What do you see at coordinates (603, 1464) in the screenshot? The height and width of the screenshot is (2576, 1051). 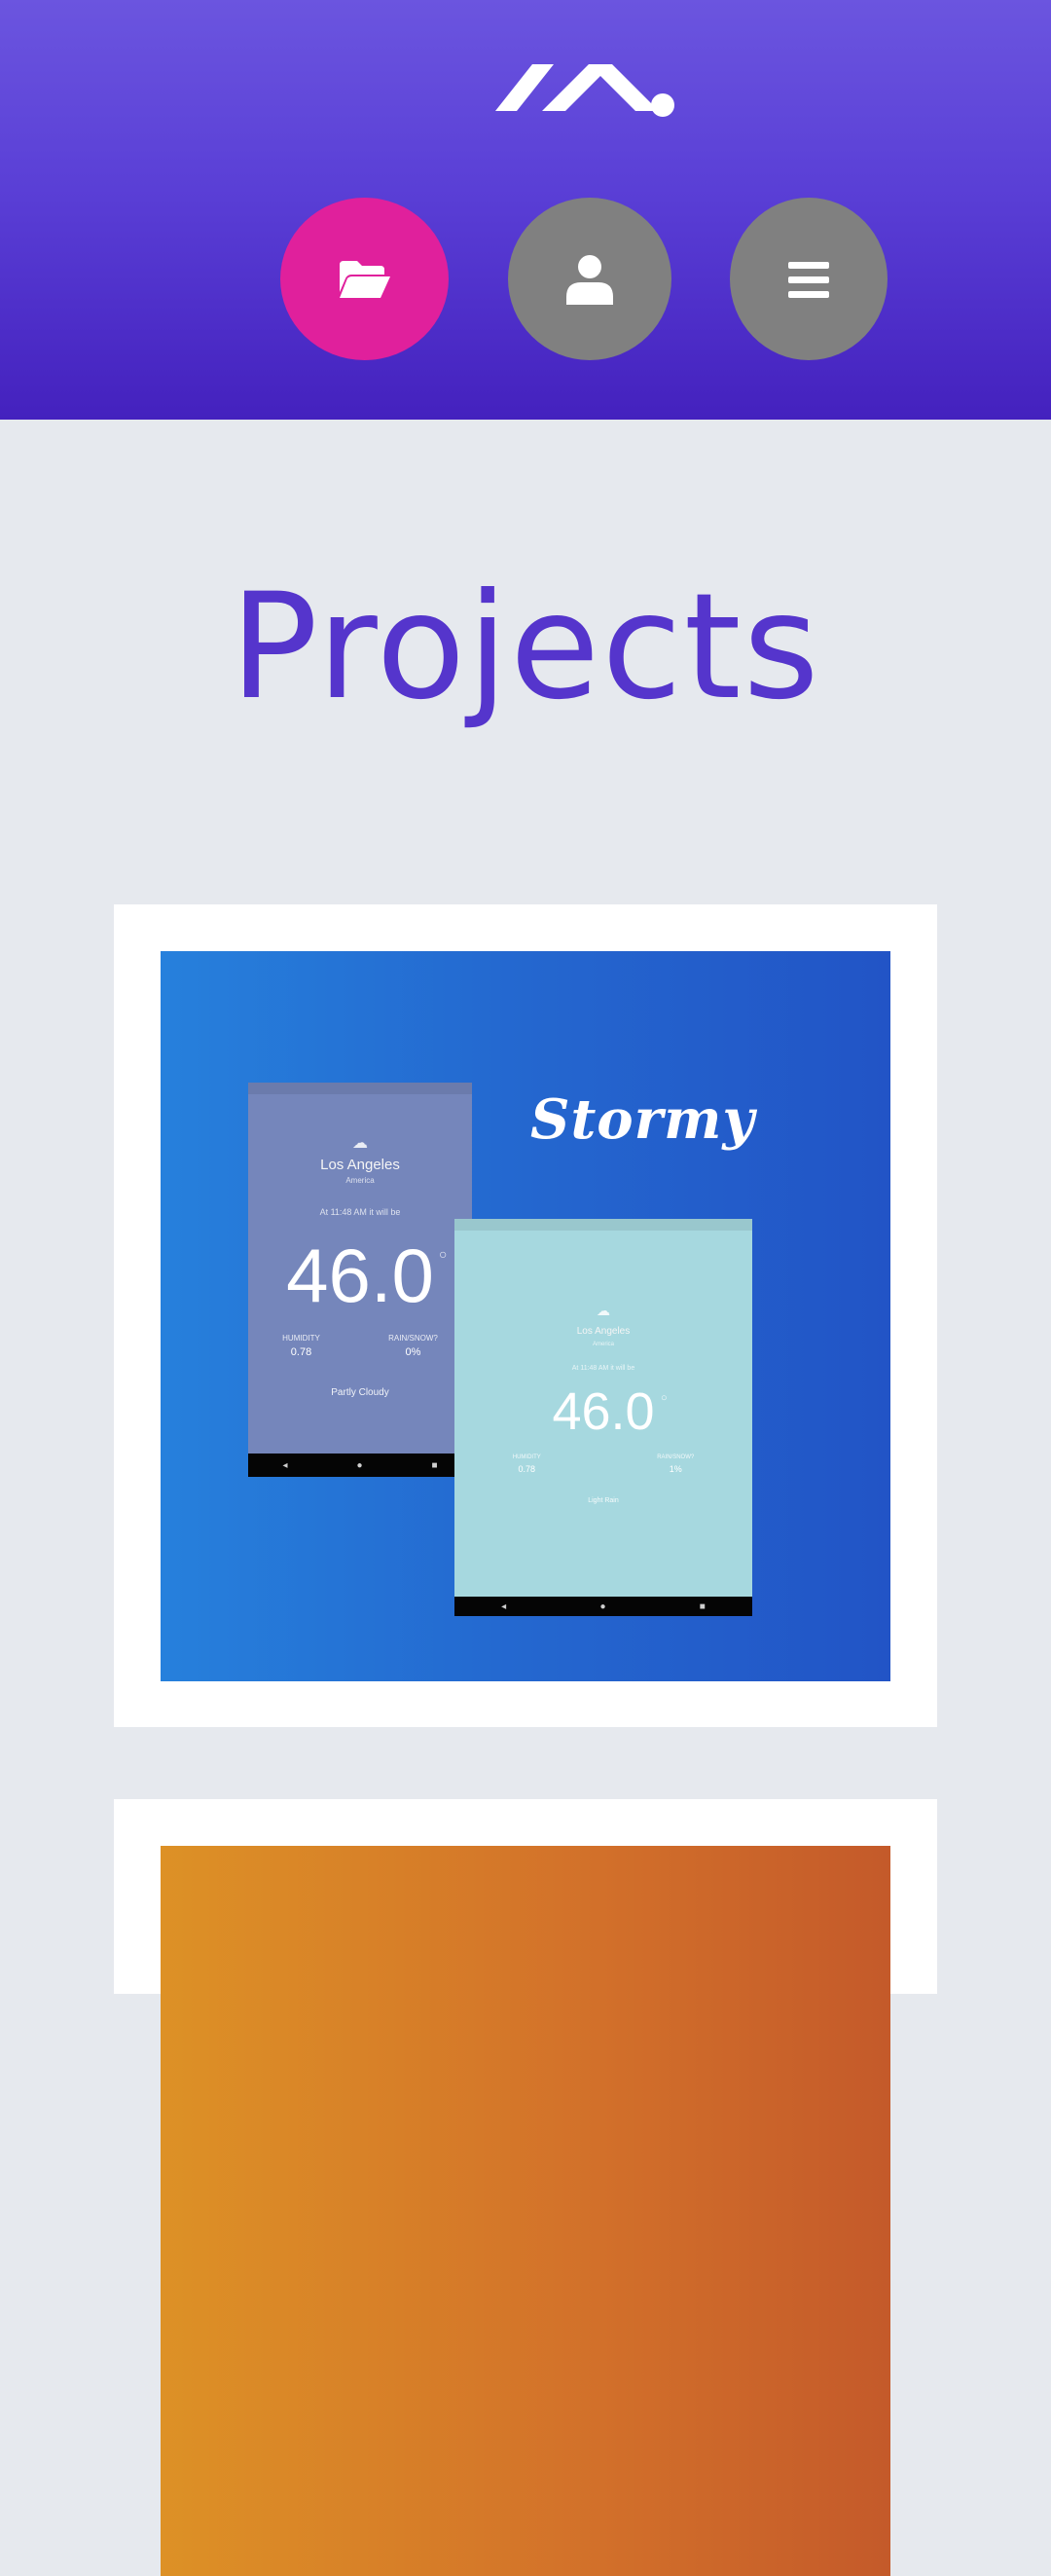 I see `weather-stats: HUMIDITY 0.78 RAIN/SNOW? 1%` at bounding box center [603, 1464].